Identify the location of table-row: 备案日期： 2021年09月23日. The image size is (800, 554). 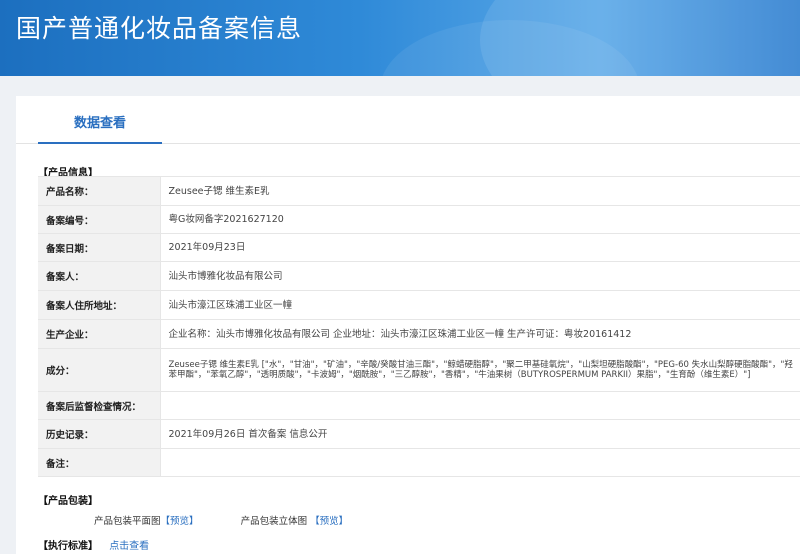
(419, 247).